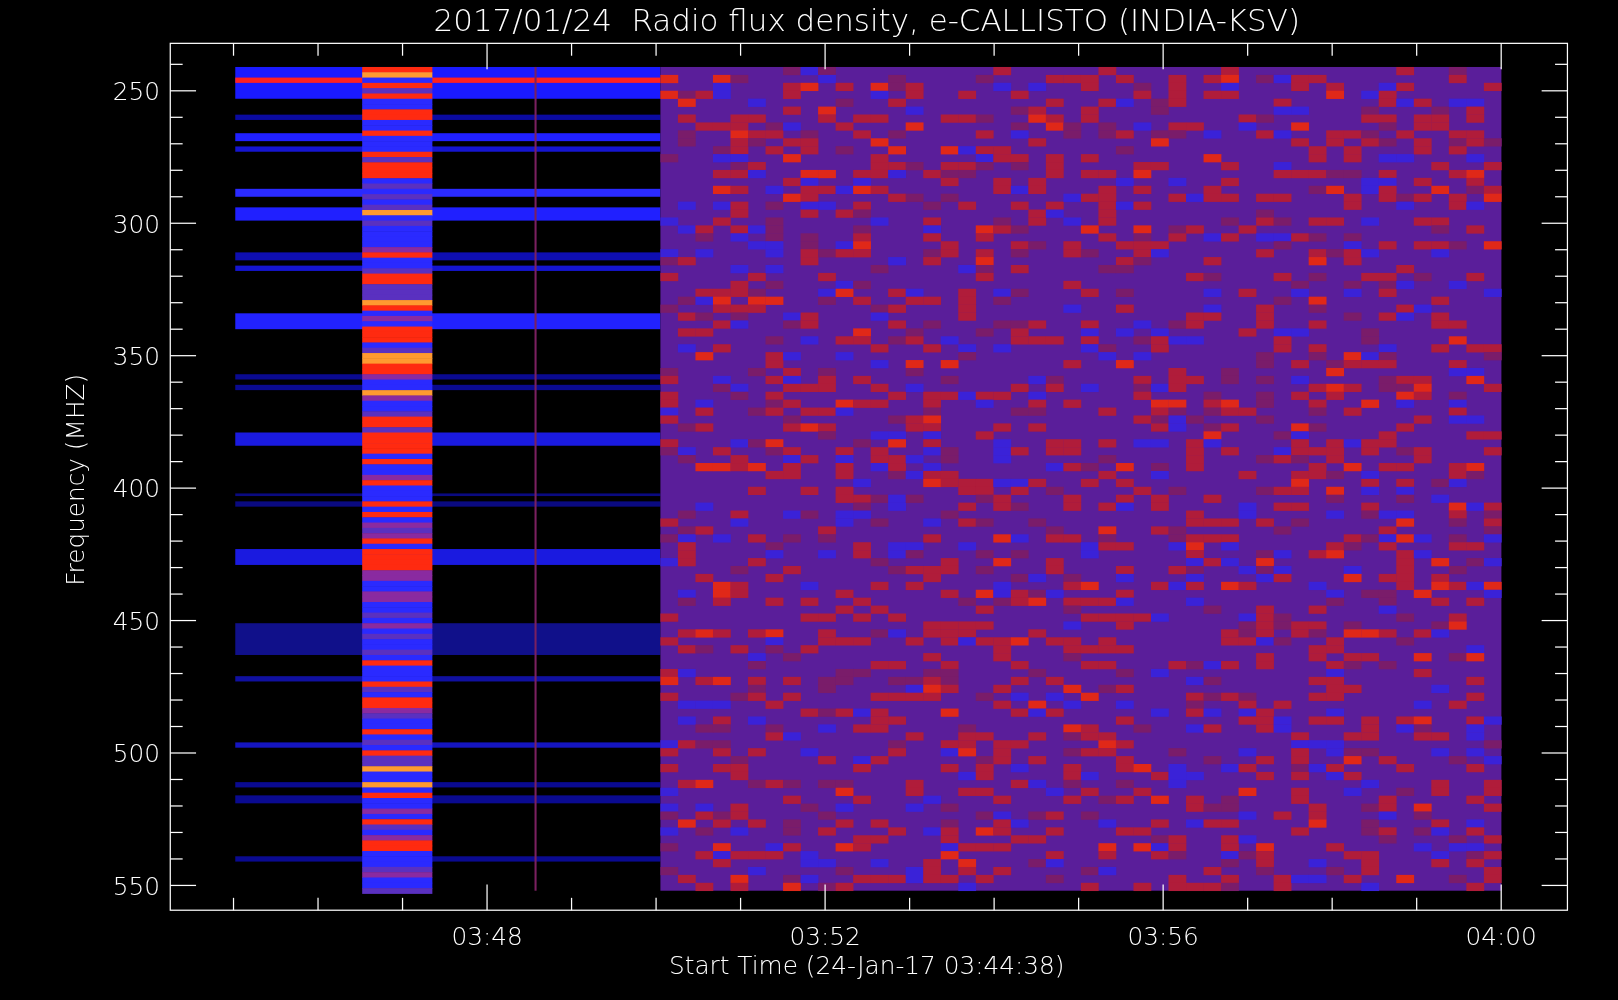  I want to click on y-axis-title: Frequency (MHZ), so click(75, 479).